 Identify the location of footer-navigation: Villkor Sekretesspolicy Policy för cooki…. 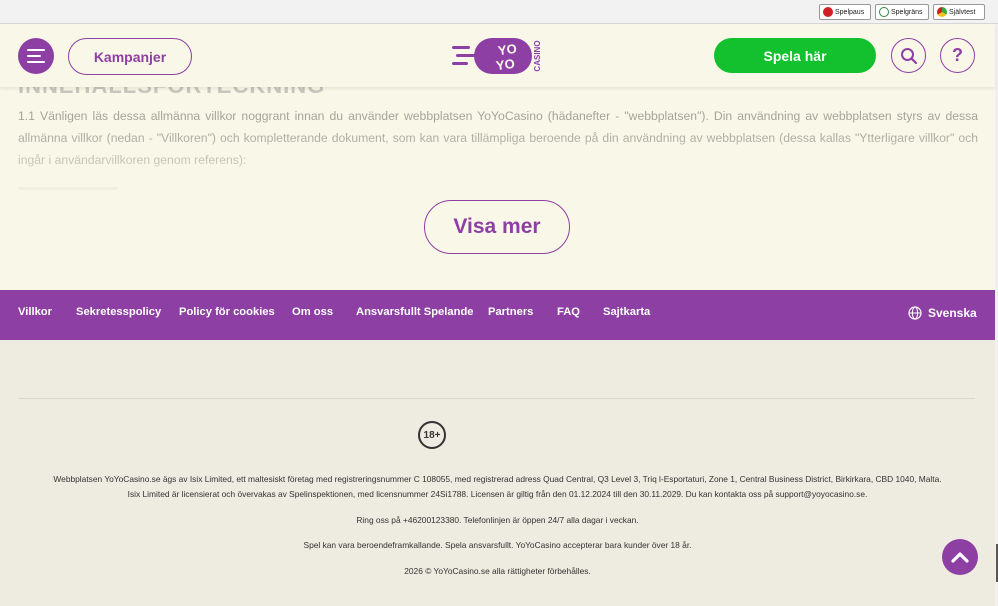
(497, 315).